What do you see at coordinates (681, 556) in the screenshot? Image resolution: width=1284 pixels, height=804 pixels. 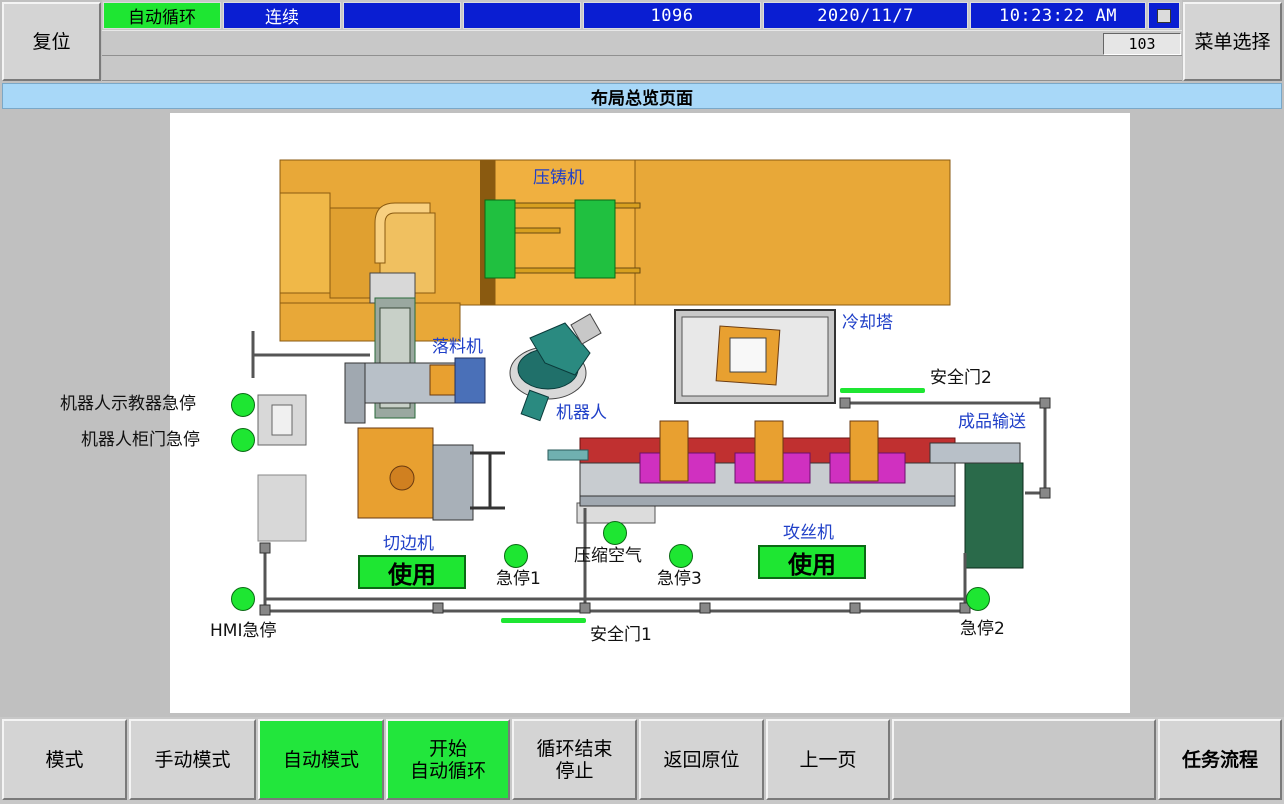 I see `estop-3-indicator` at bounding box center [681, 556].